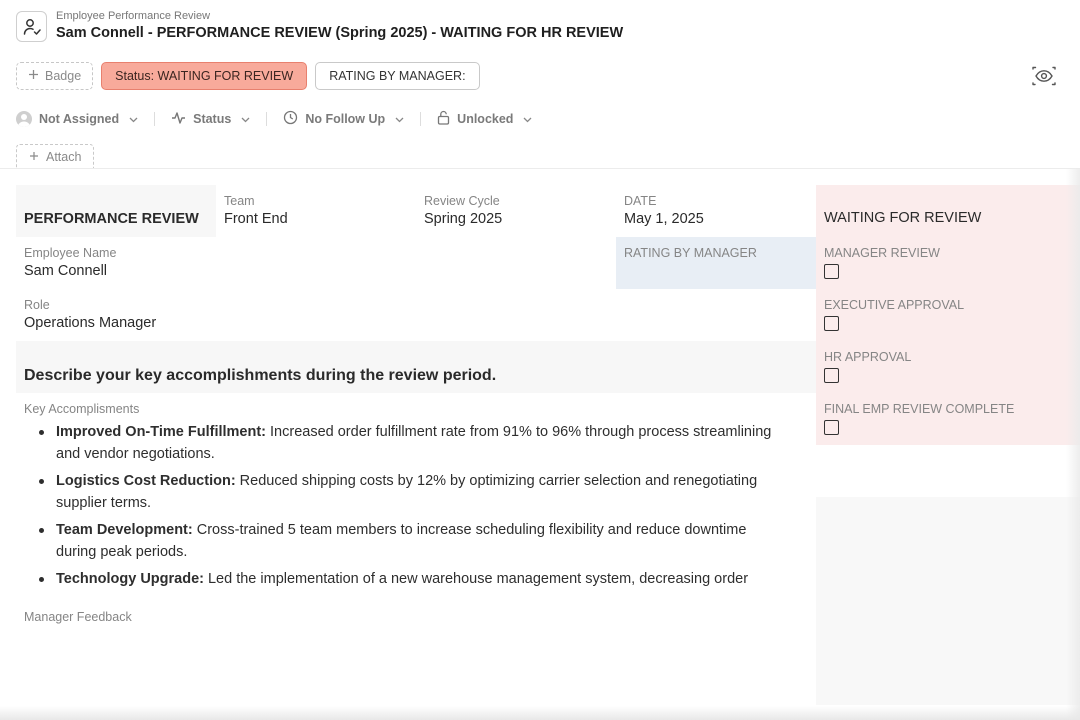  I want to click on date-label: DATE, so click(640, 201).